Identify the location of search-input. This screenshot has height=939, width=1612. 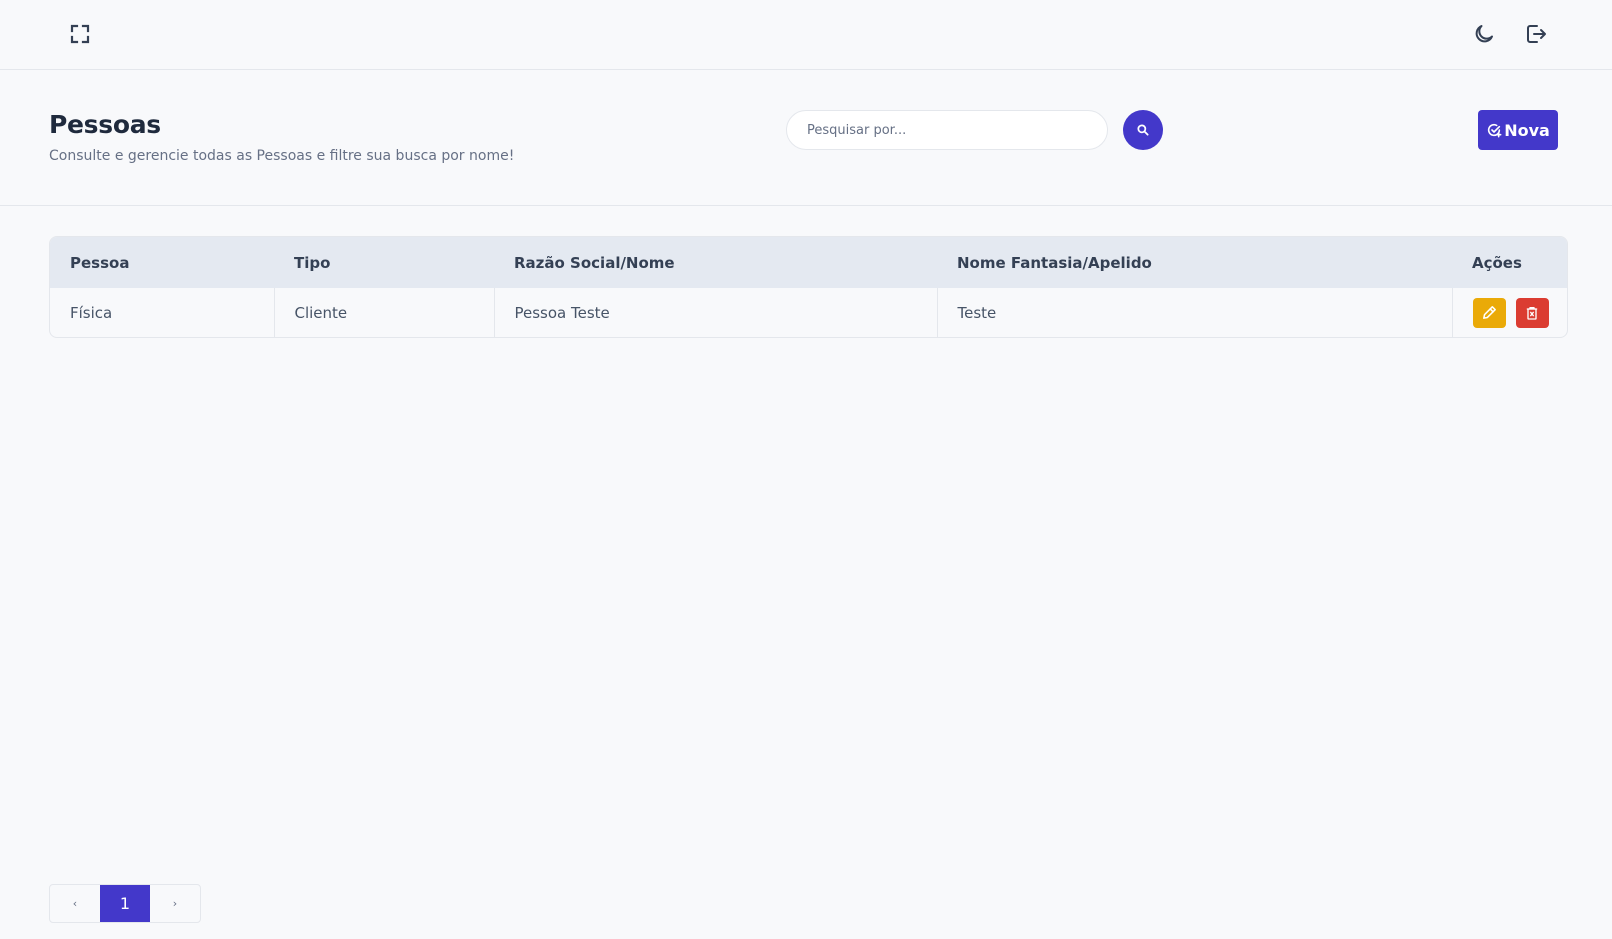
(947, 130).